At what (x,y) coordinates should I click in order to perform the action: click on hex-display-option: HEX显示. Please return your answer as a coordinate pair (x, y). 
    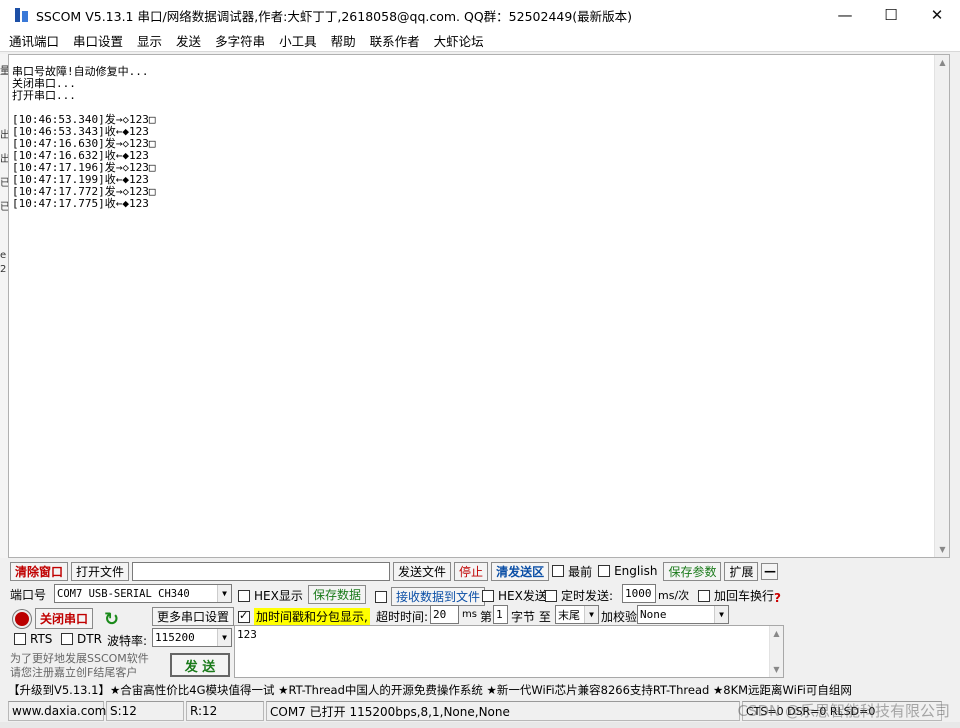
    Looking at the image, I should click on (270, 595).